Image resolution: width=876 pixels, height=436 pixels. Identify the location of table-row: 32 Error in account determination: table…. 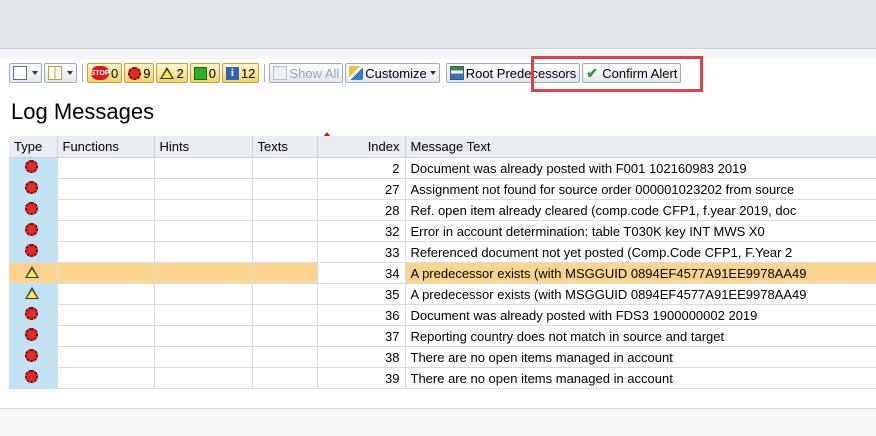
(442, 231).